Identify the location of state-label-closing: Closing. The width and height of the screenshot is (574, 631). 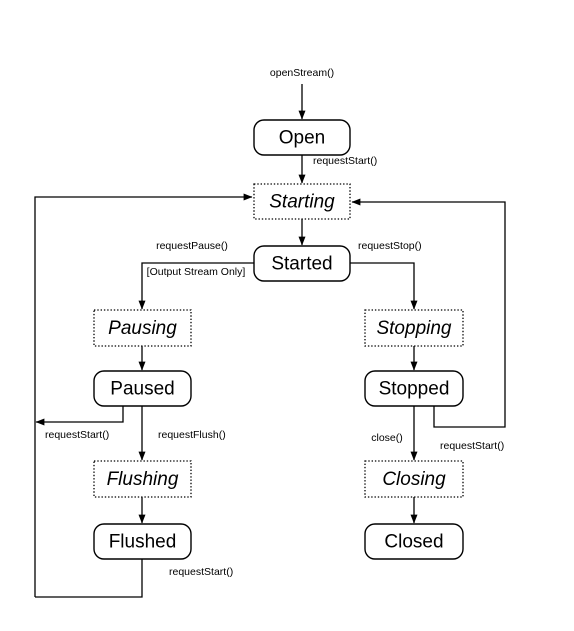
(414, 479).